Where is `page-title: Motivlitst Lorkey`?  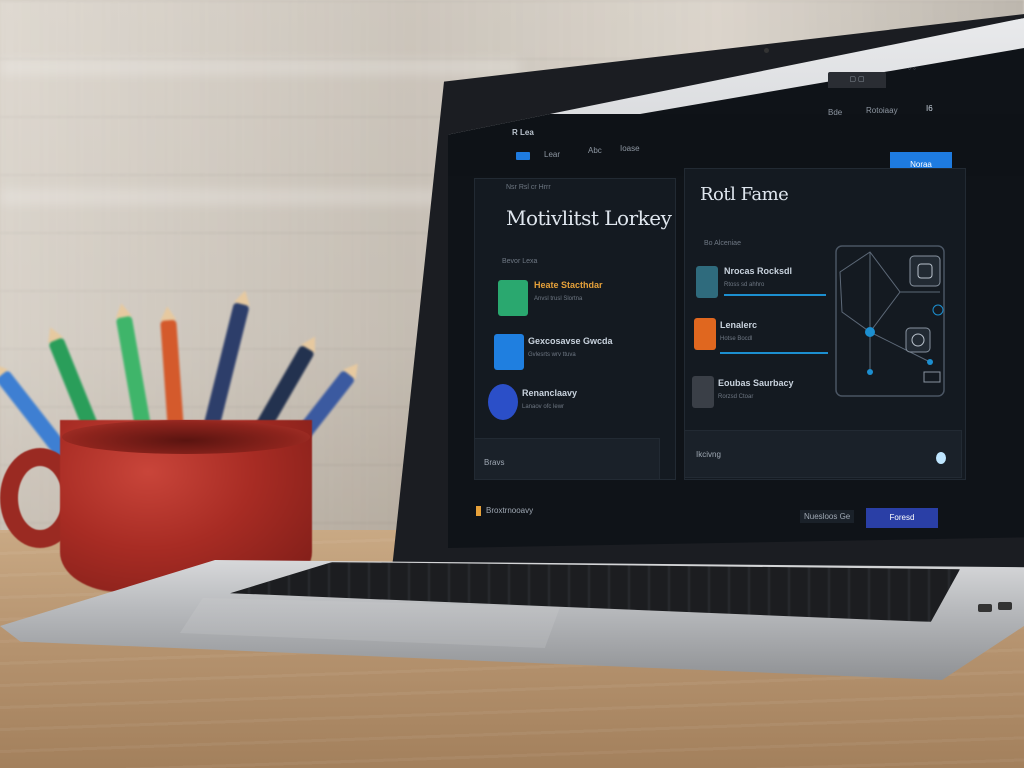 page-title: Motivlitst Lorkey is located at coordinates (589, 218).